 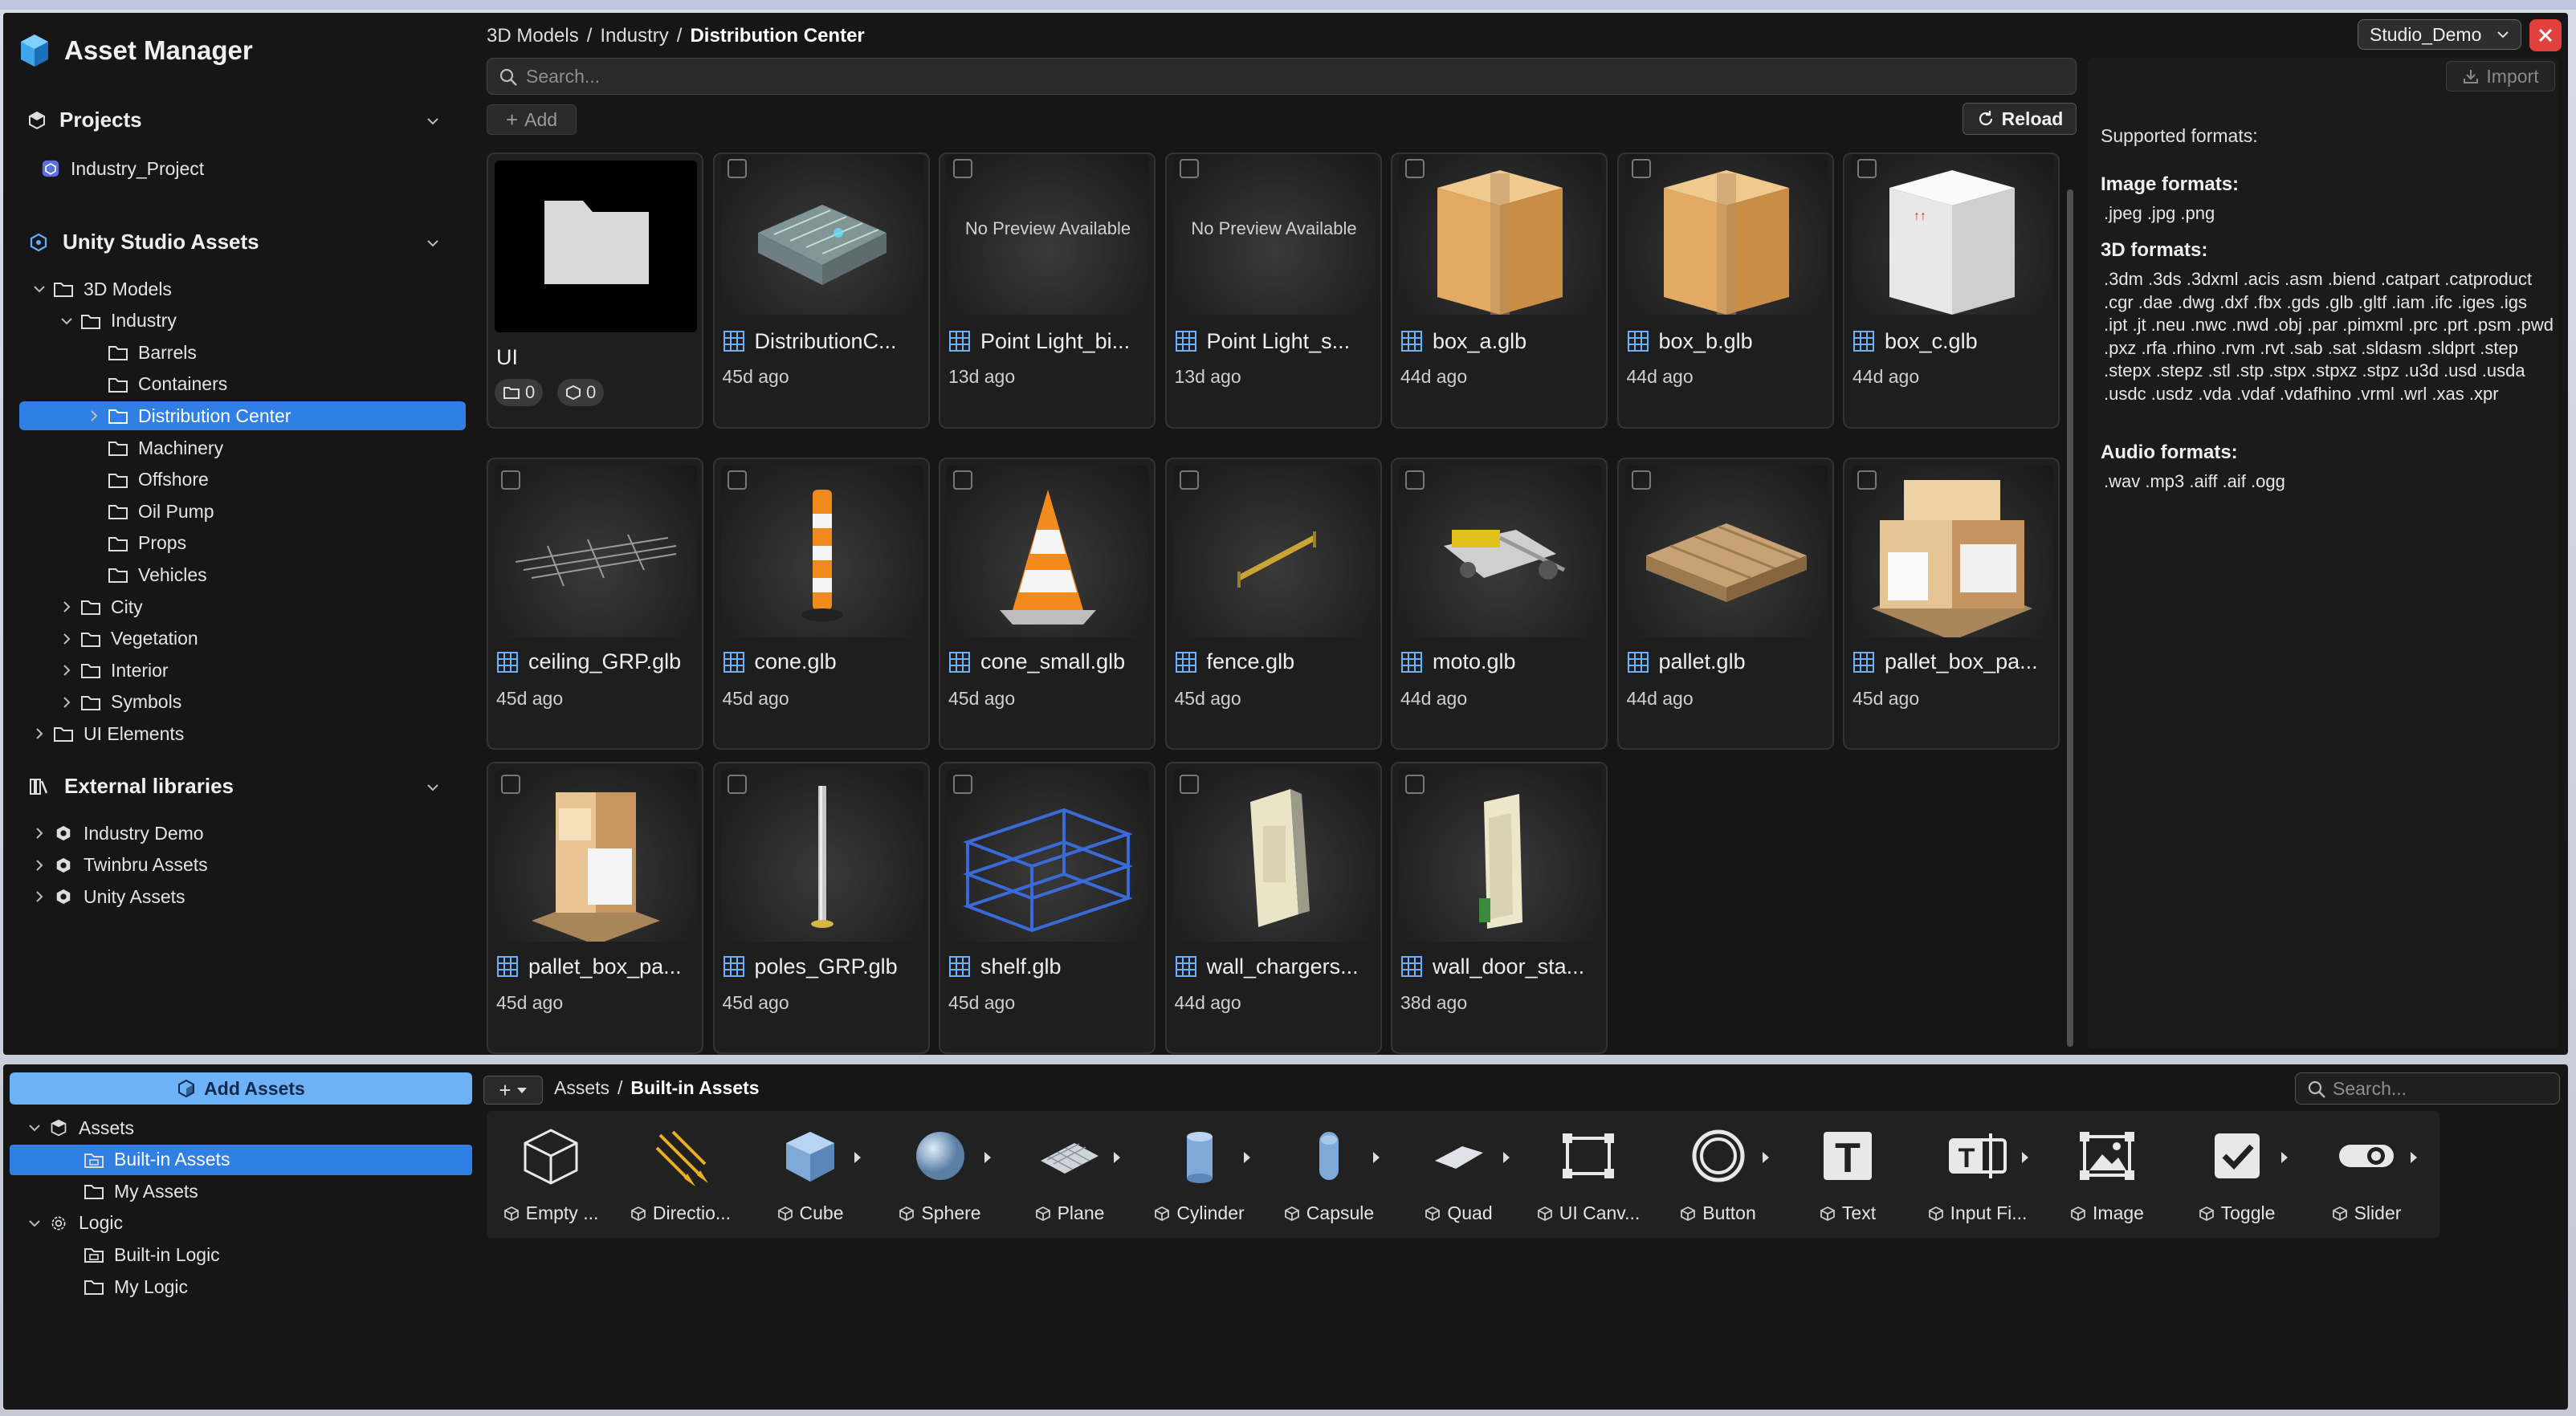 What do you see at coordinates (1069, 1174) in the screenshot?
I see `tool-plane: Plane` at bounding box center [1069, 1174].